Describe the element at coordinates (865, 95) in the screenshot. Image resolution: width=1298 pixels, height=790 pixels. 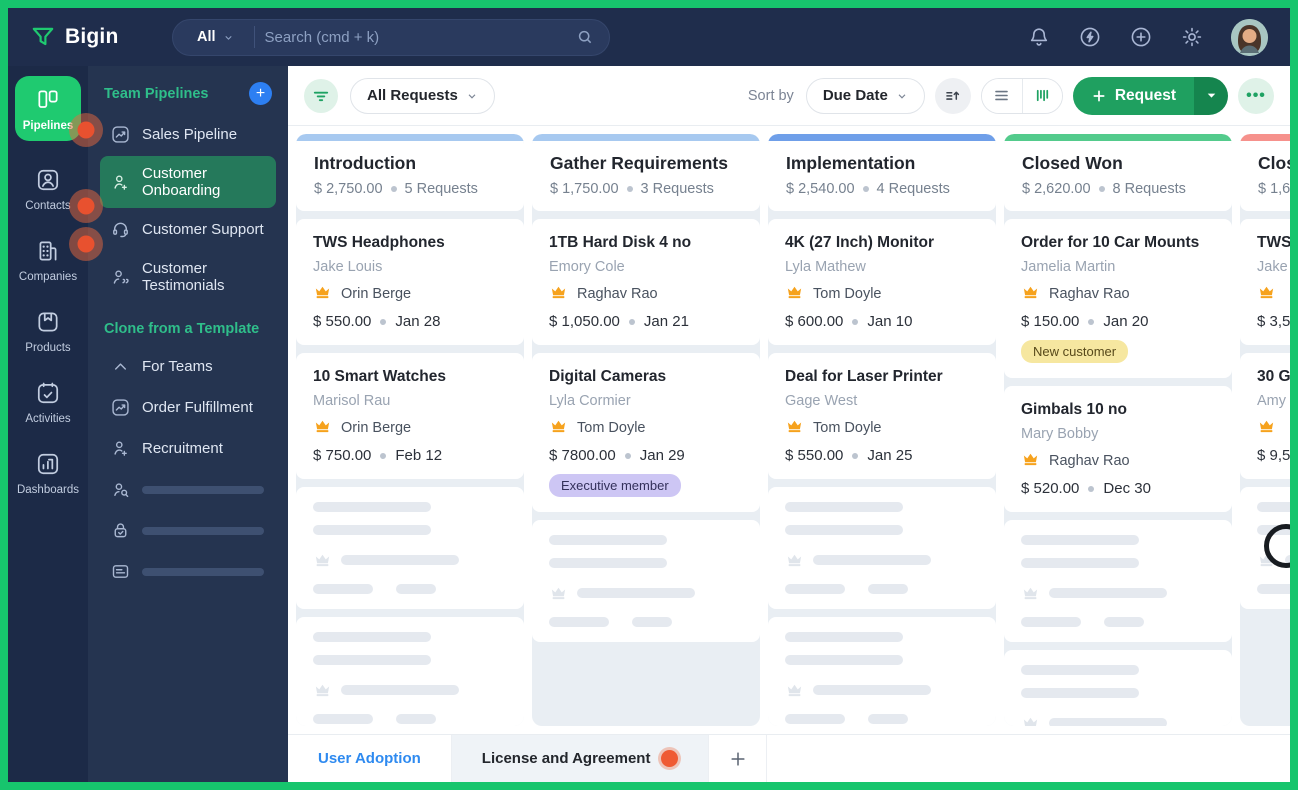
I see `sort-field-dropdown: Due Date` at that location.